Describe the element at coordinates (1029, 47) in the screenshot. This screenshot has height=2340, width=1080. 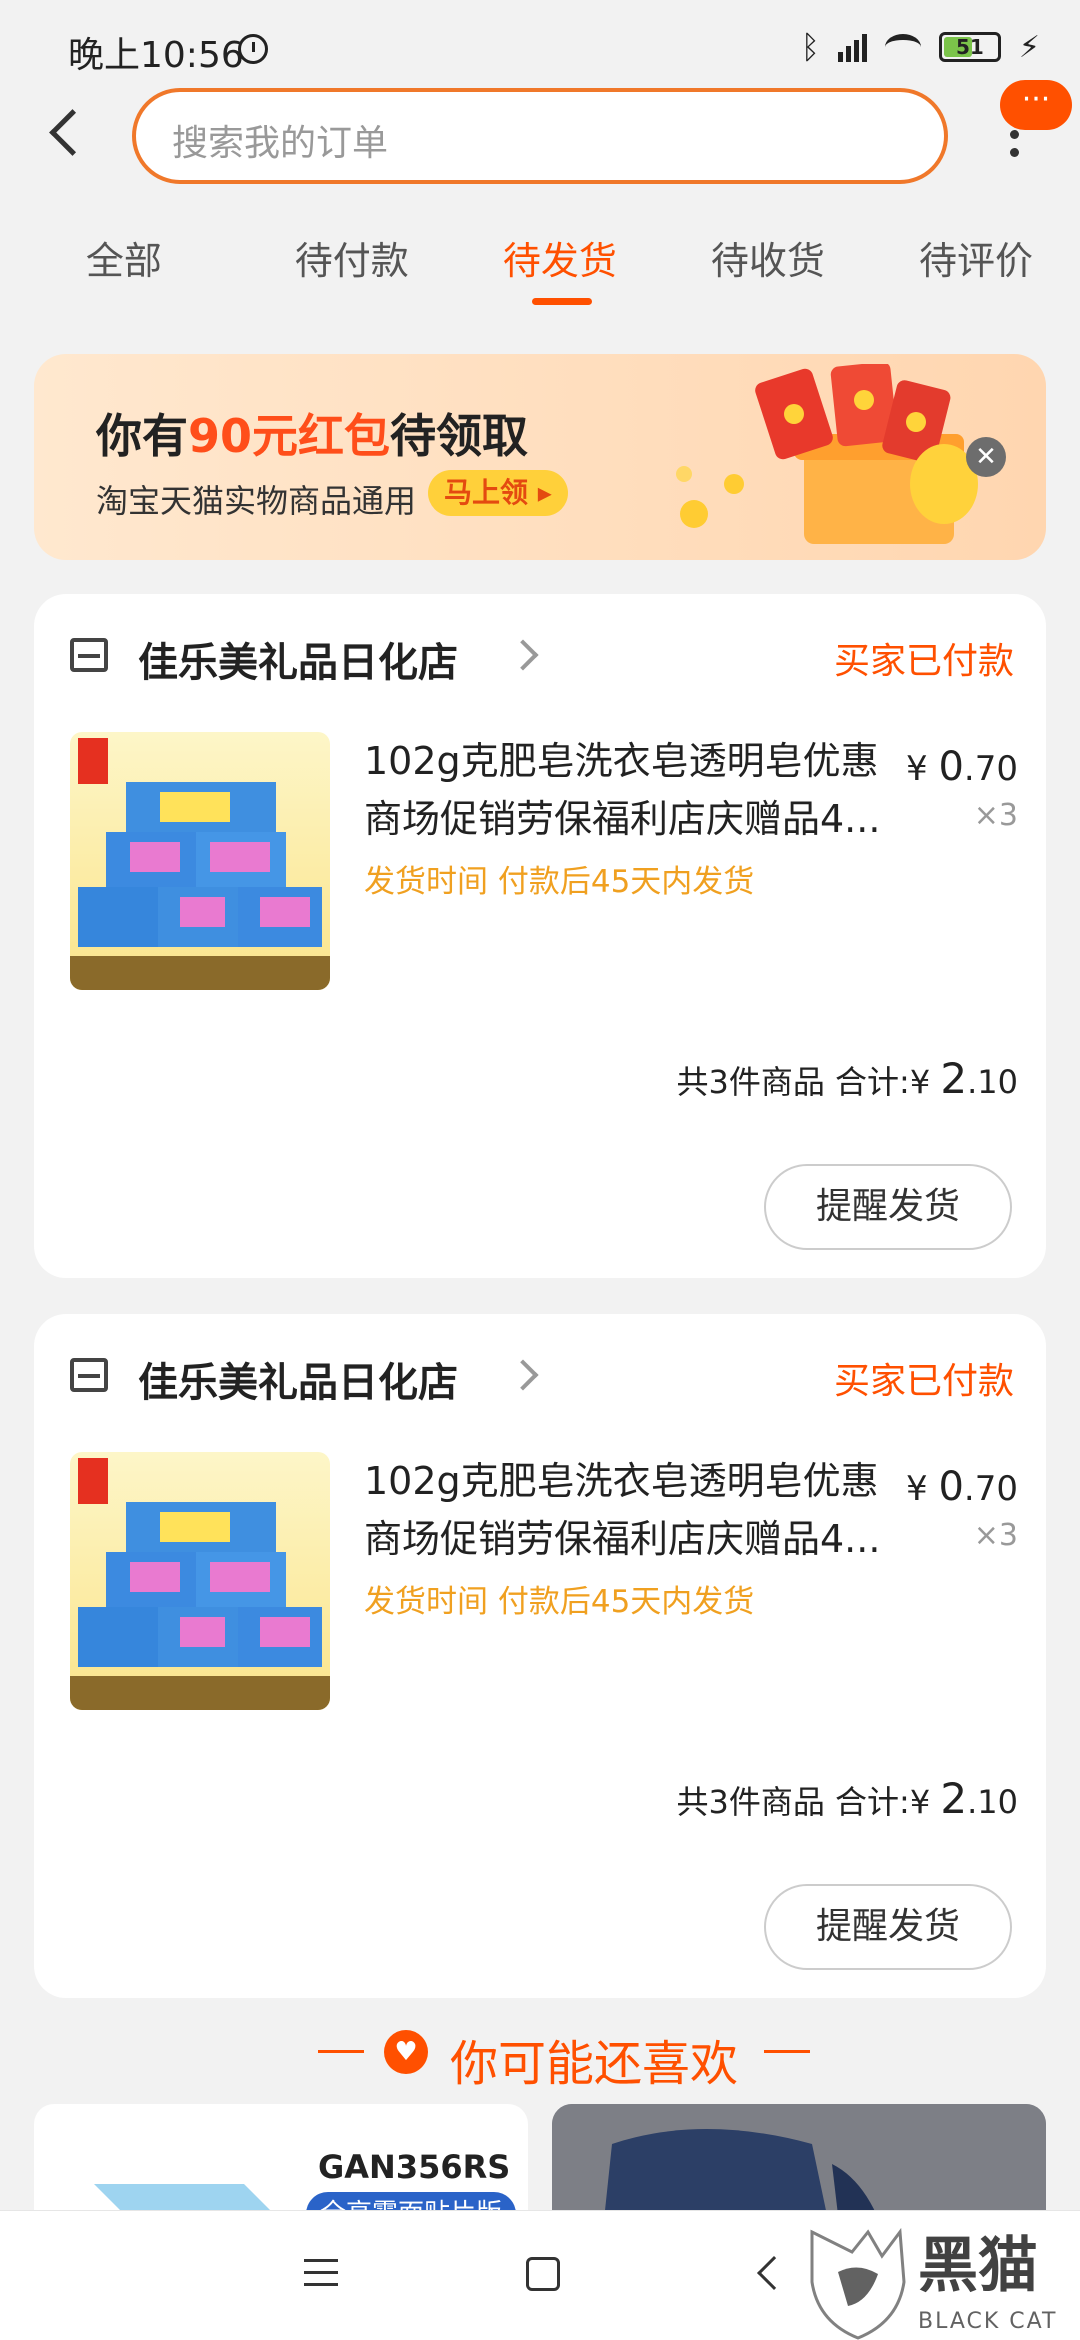
I see `charging-icon: ⚡` at that location.